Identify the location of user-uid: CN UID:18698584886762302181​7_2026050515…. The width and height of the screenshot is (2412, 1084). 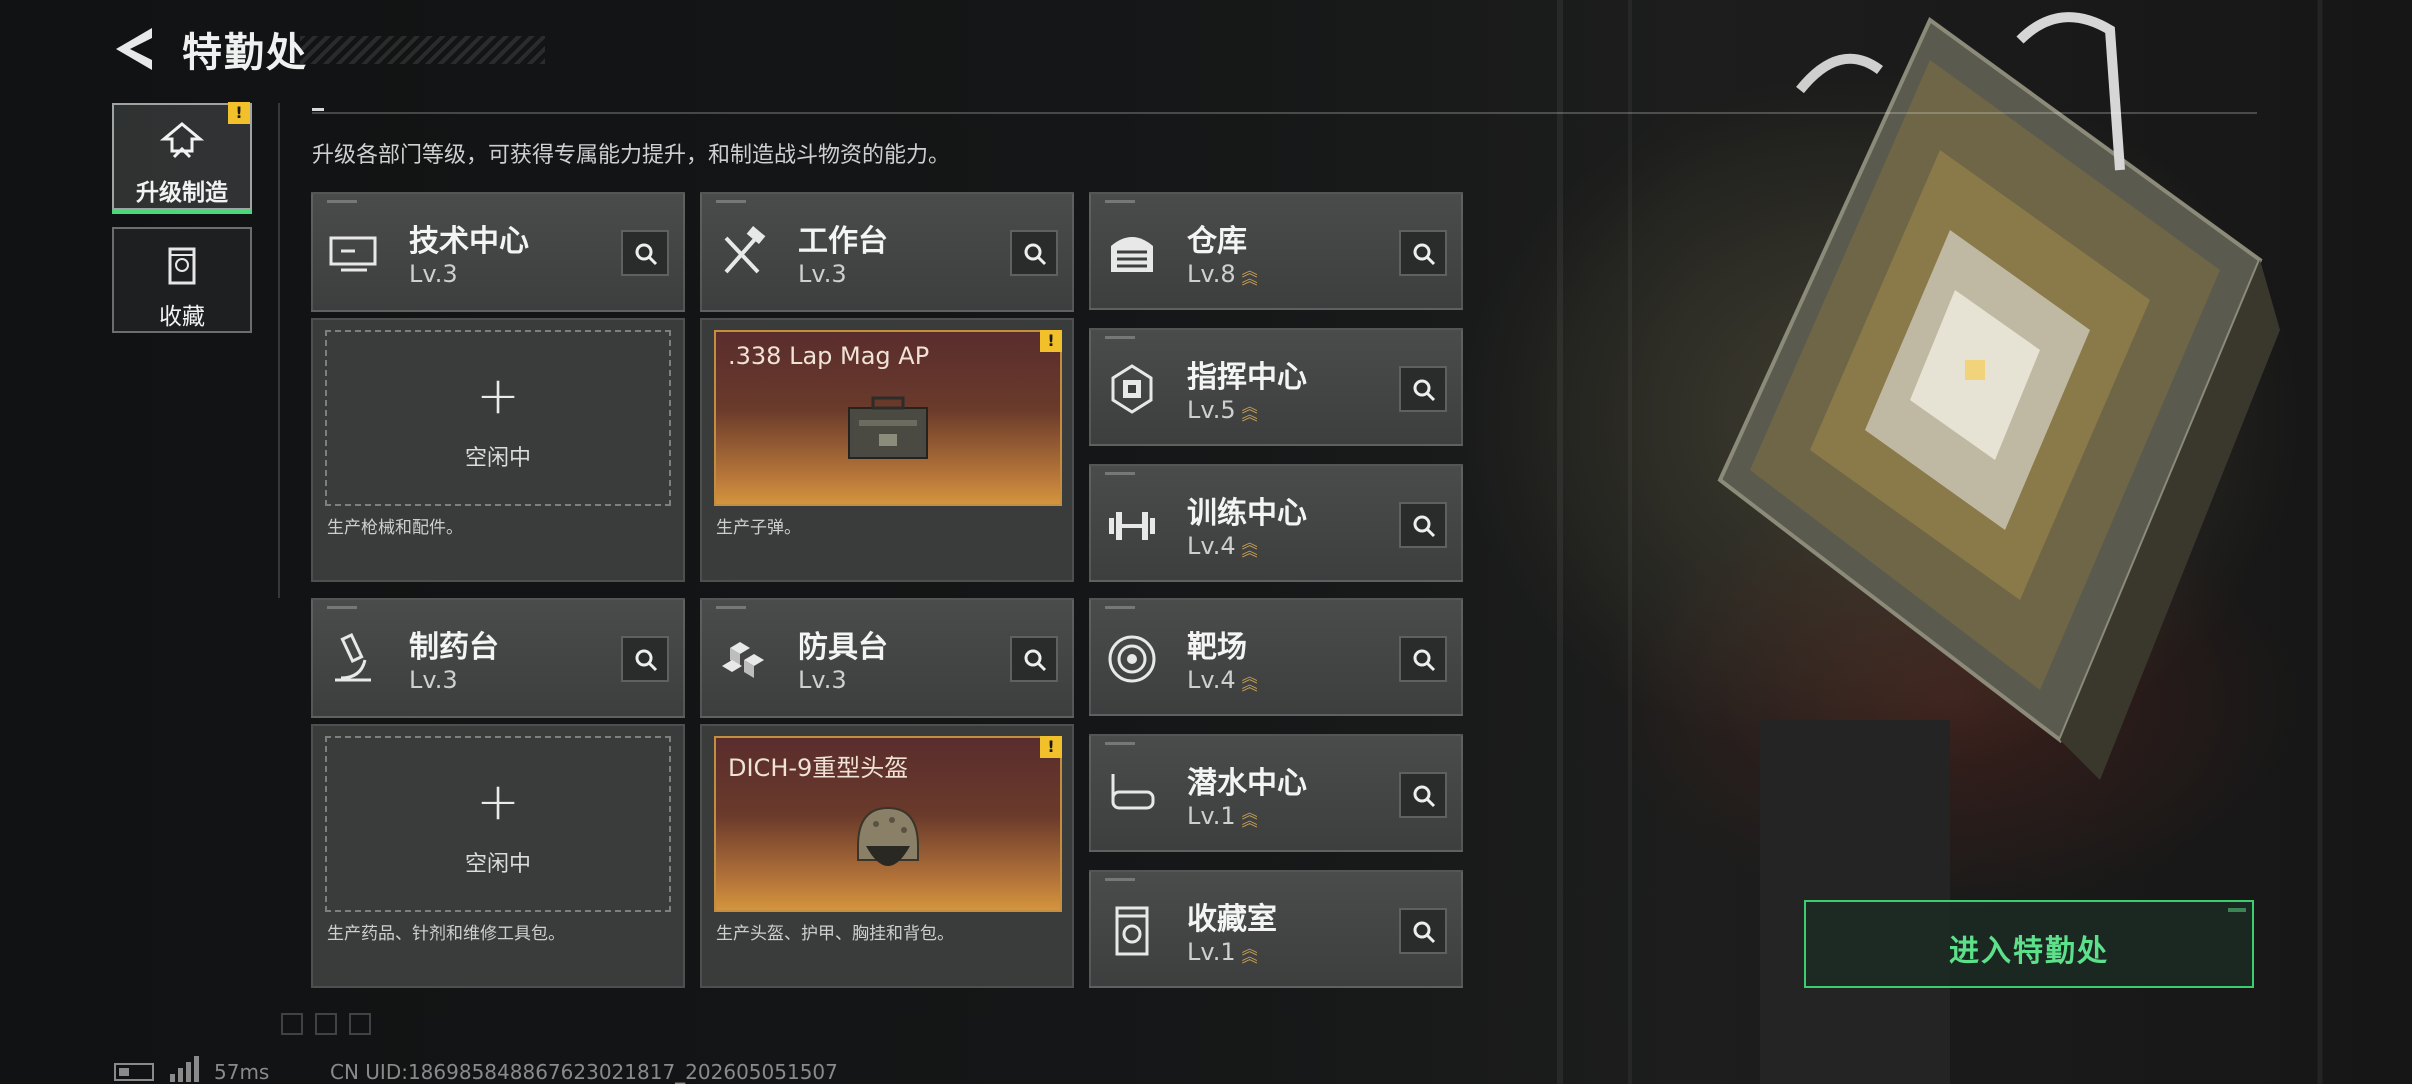
(584, 1072).